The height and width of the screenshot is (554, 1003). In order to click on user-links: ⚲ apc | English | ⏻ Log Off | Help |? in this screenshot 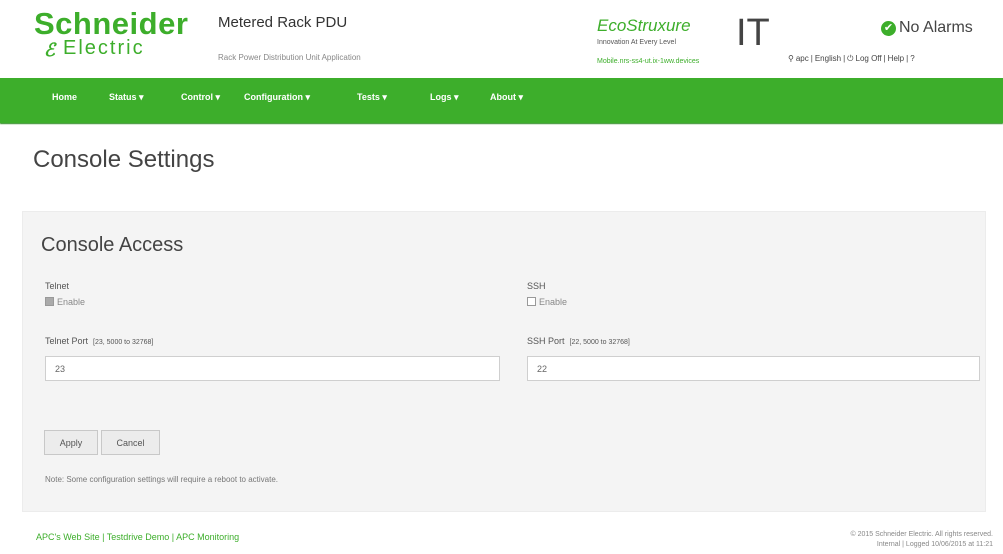, I will do `click(851, 58)`.